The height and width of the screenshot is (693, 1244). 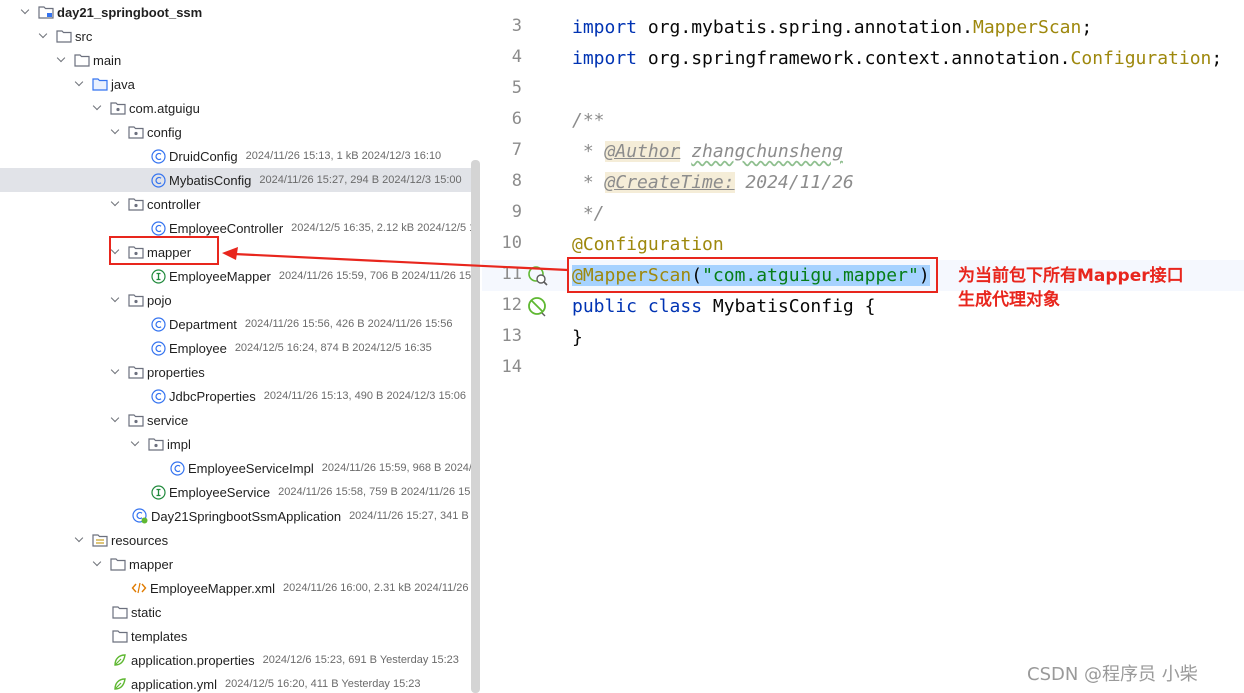 I want to click on code-keyword: import, so click(x=605, y=27).